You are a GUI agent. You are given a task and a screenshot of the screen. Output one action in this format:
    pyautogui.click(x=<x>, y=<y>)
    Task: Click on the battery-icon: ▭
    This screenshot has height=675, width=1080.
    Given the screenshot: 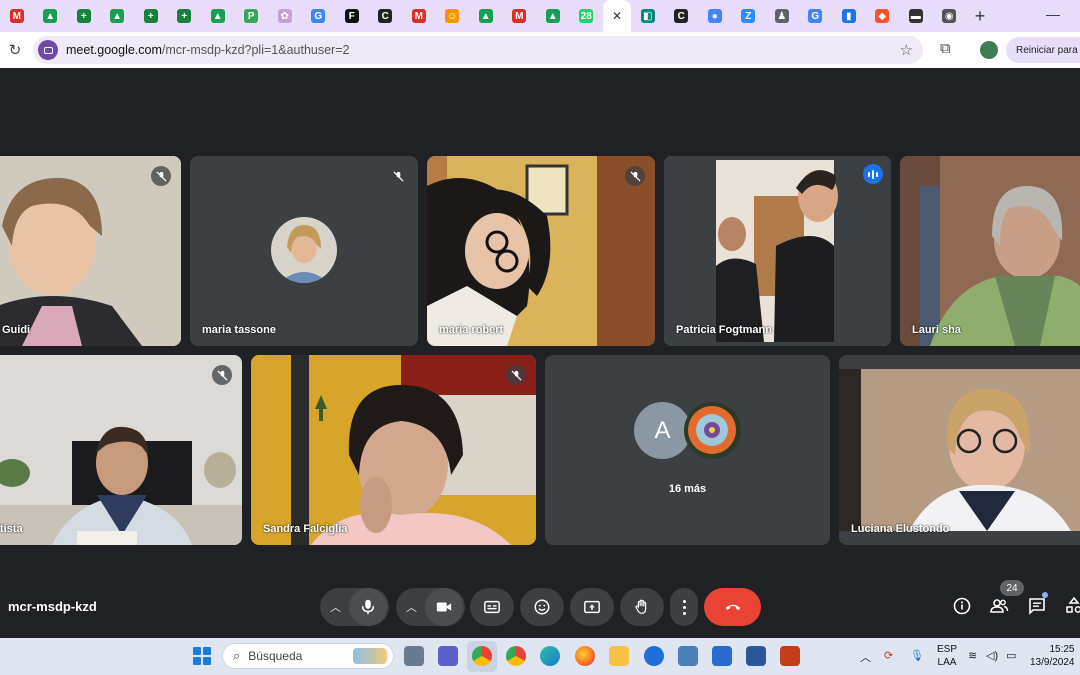 What is the action you would take?
    pyautogui.click(x=1011, y=655)
    